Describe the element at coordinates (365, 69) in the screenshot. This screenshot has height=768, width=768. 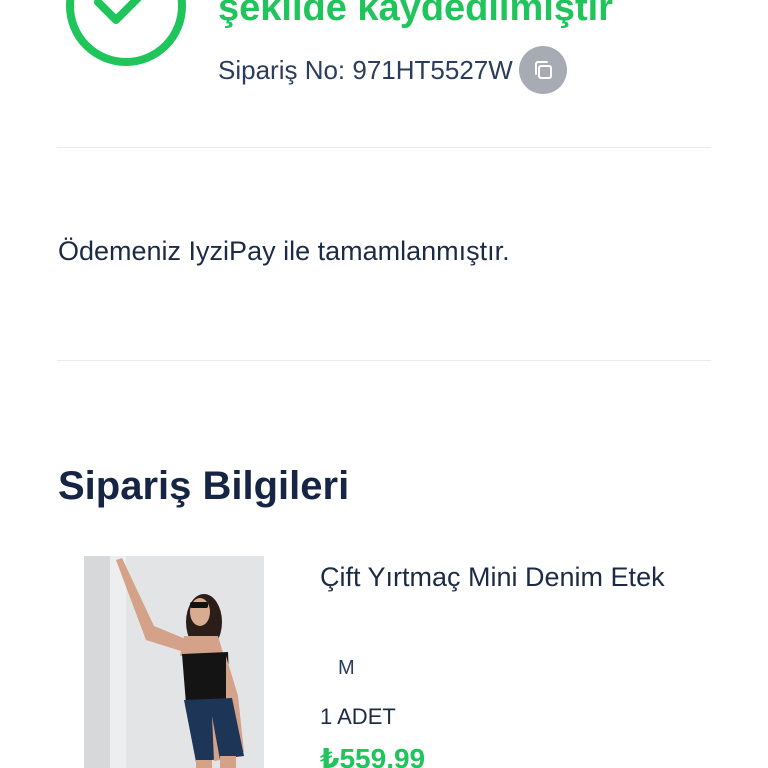
I see `order-number: Sipariş No: 971HT5527W` at that location.